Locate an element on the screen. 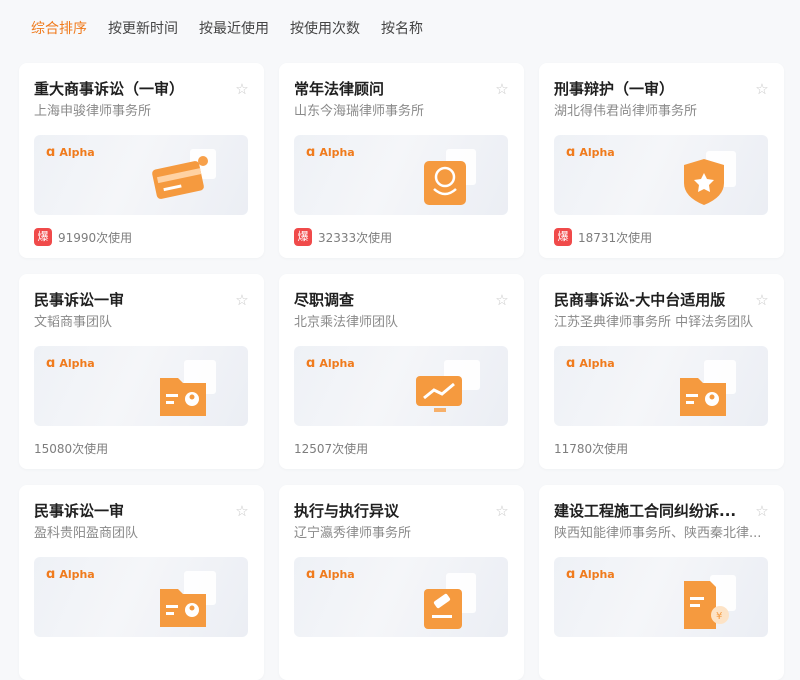 Image resolution: width=800 pixels, height=680 pixels. usage-count: 91990次使用 is located at coordinates (95, 237).